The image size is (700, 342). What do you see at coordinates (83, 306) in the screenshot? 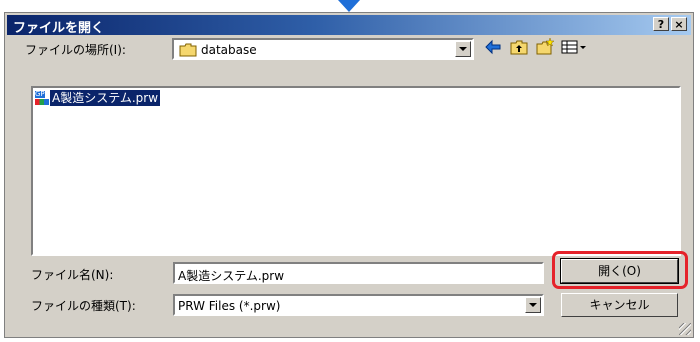
I see `filetype-label: ファイルの種類(T):` at bounding box center [83, 306].